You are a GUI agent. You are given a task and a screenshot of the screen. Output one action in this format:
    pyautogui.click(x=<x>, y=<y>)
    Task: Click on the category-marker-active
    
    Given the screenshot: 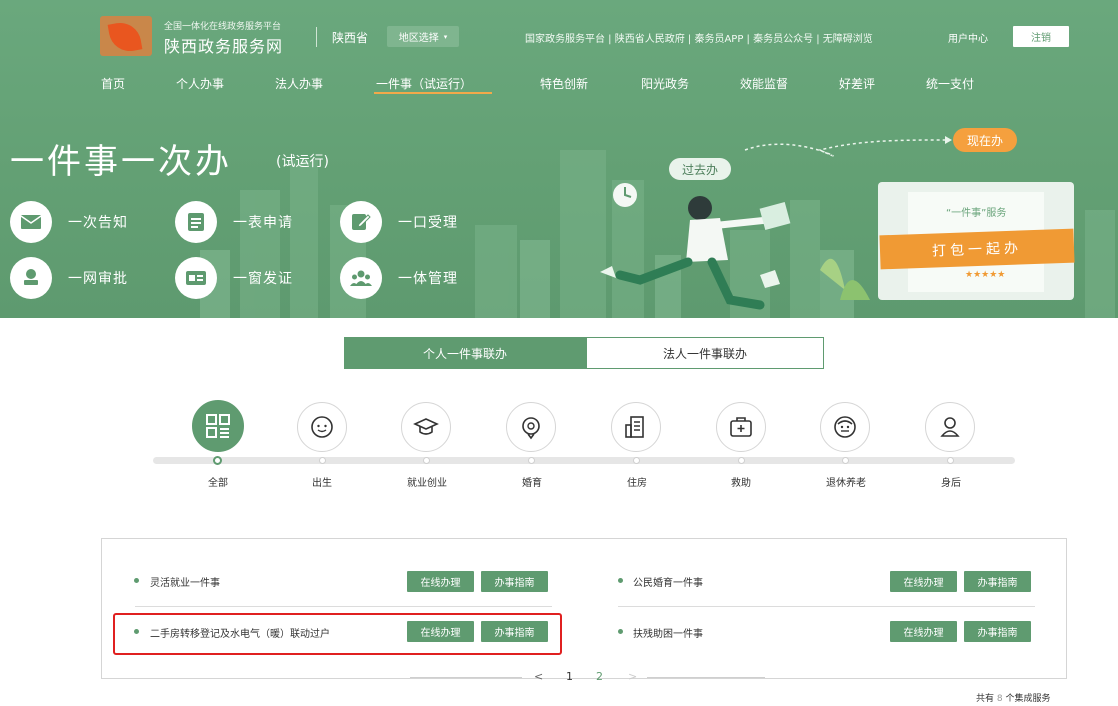 What is the action you would take?
    pyautogui.click(x=217, y=460)
    